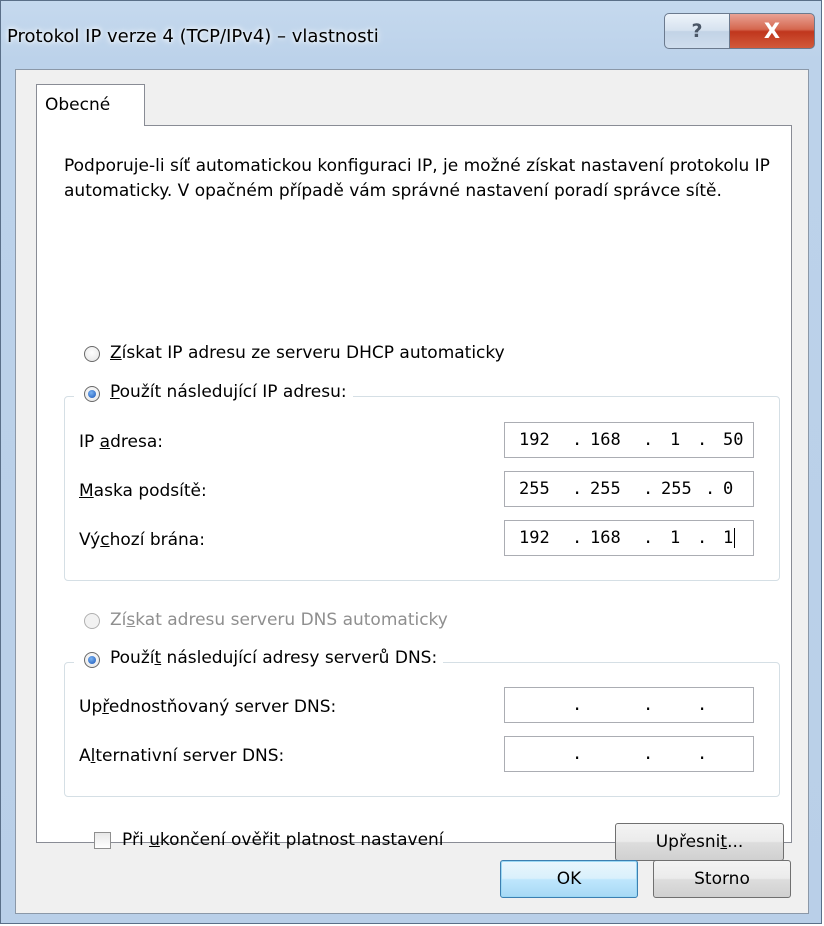  Describe the element at coordinates (676, 489) in the screenshot. I see `mask-octet-3: 255` at that location.